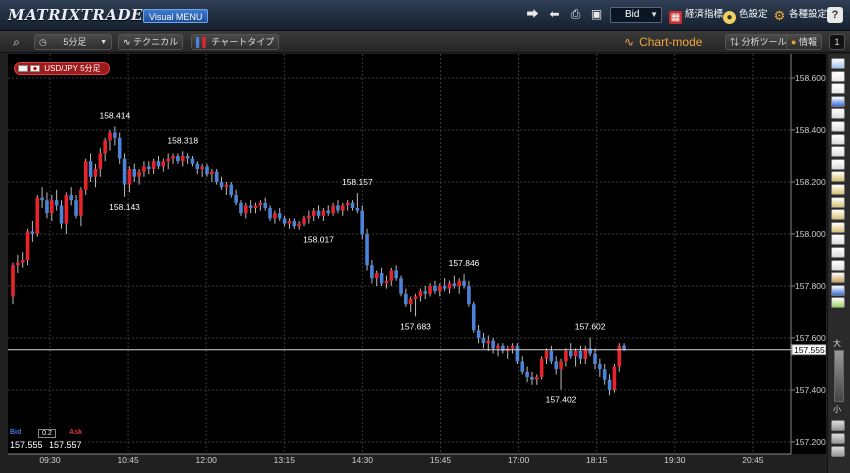 The width and height of the screenshot is (850, 473). Describe the element at coordinates (839, 376) in the screenshot. I see `zoom-slider` at that location.